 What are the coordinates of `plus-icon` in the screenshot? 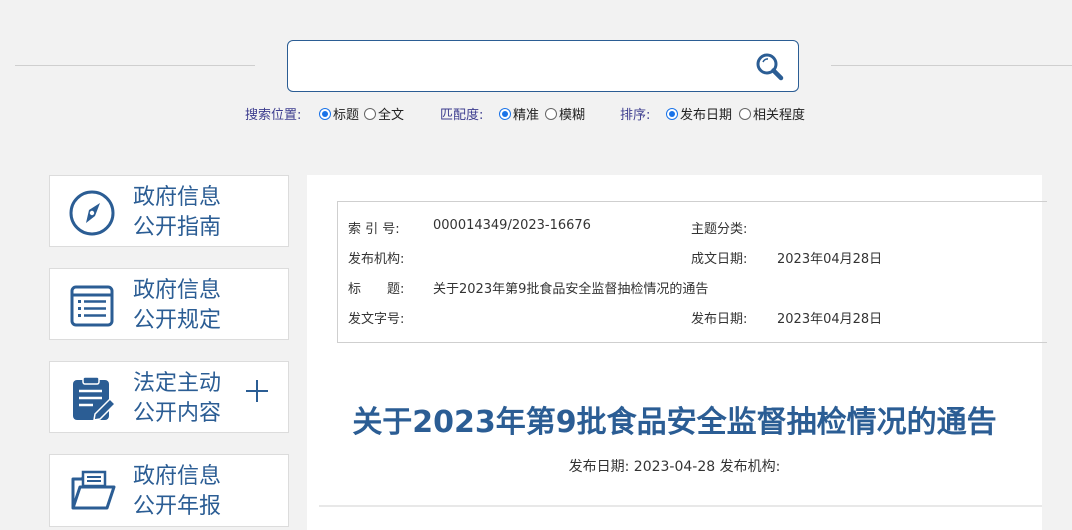 It's located at (257, 391).